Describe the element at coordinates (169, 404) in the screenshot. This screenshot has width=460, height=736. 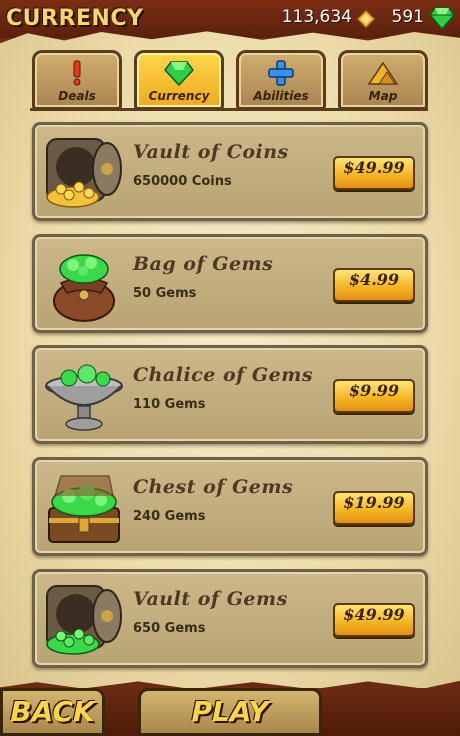
I see `item-quantity: 110 Gems` at that location.